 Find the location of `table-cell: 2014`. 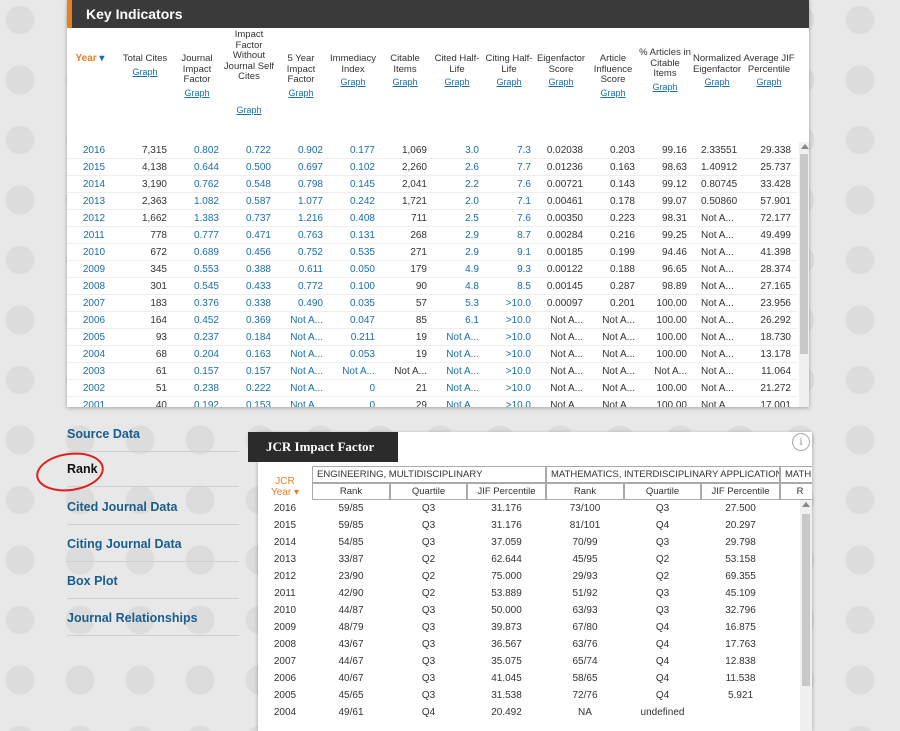

table-cell: 2014 is located at coordinates (285, 542).